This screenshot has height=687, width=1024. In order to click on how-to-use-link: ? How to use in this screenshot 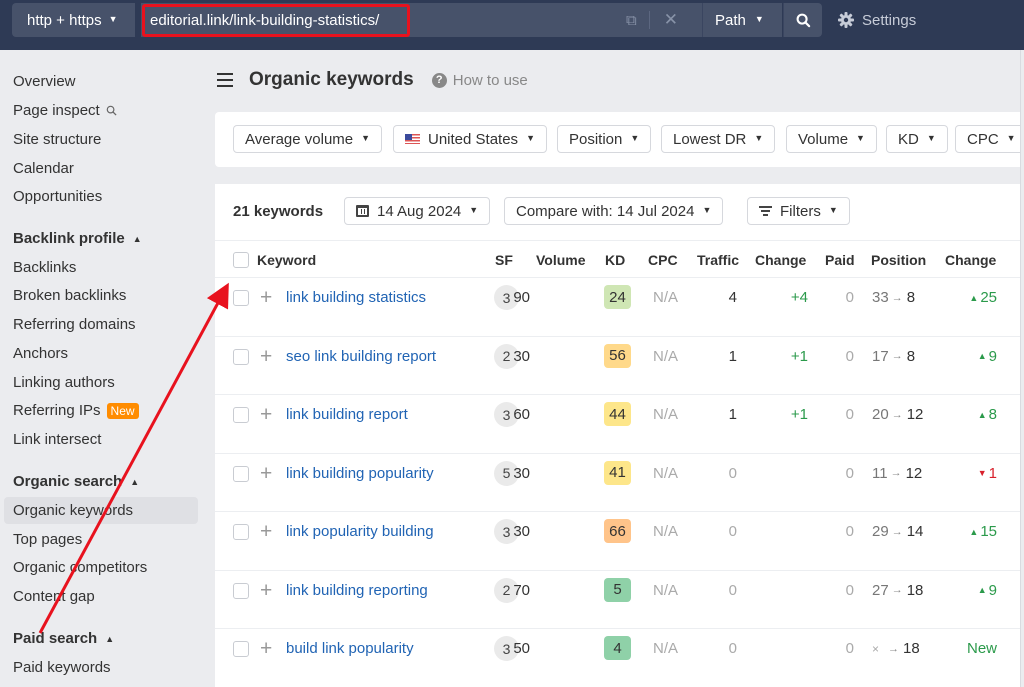, I will do `click(479, 80)`.